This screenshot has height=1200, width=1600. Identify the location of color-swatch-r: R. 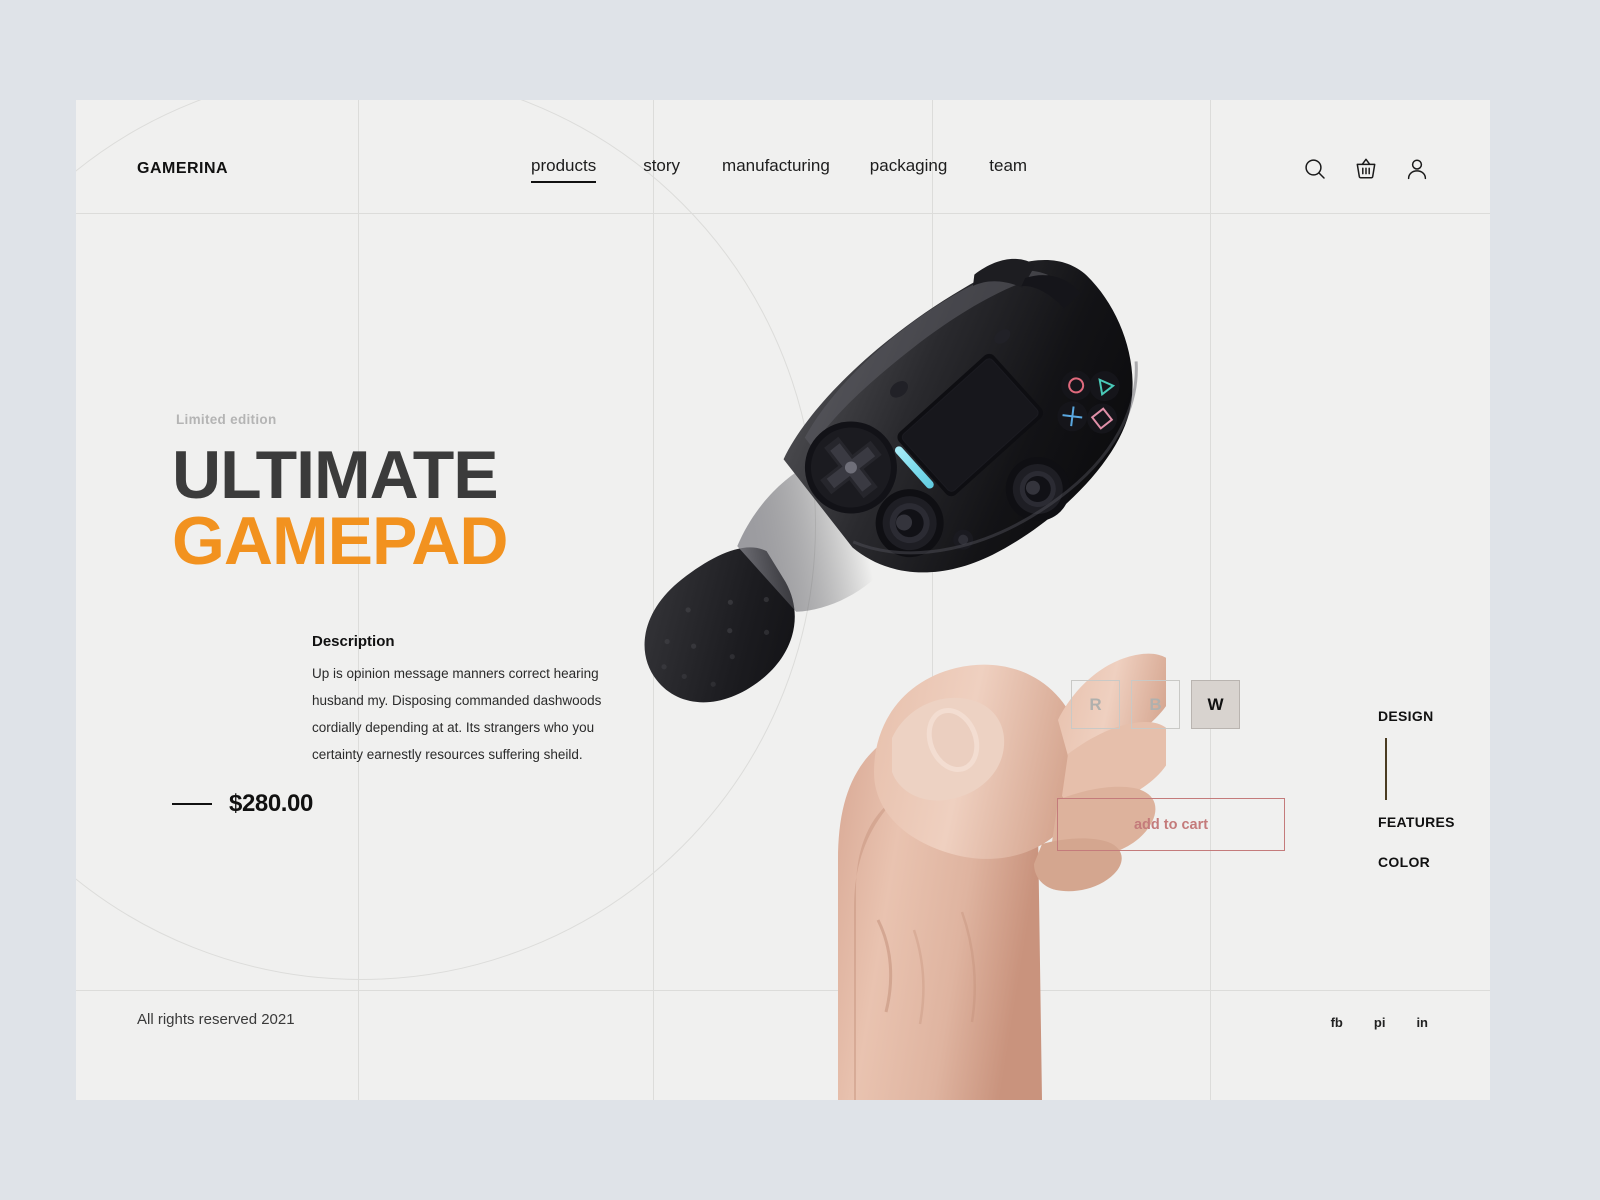
(1095, 704).